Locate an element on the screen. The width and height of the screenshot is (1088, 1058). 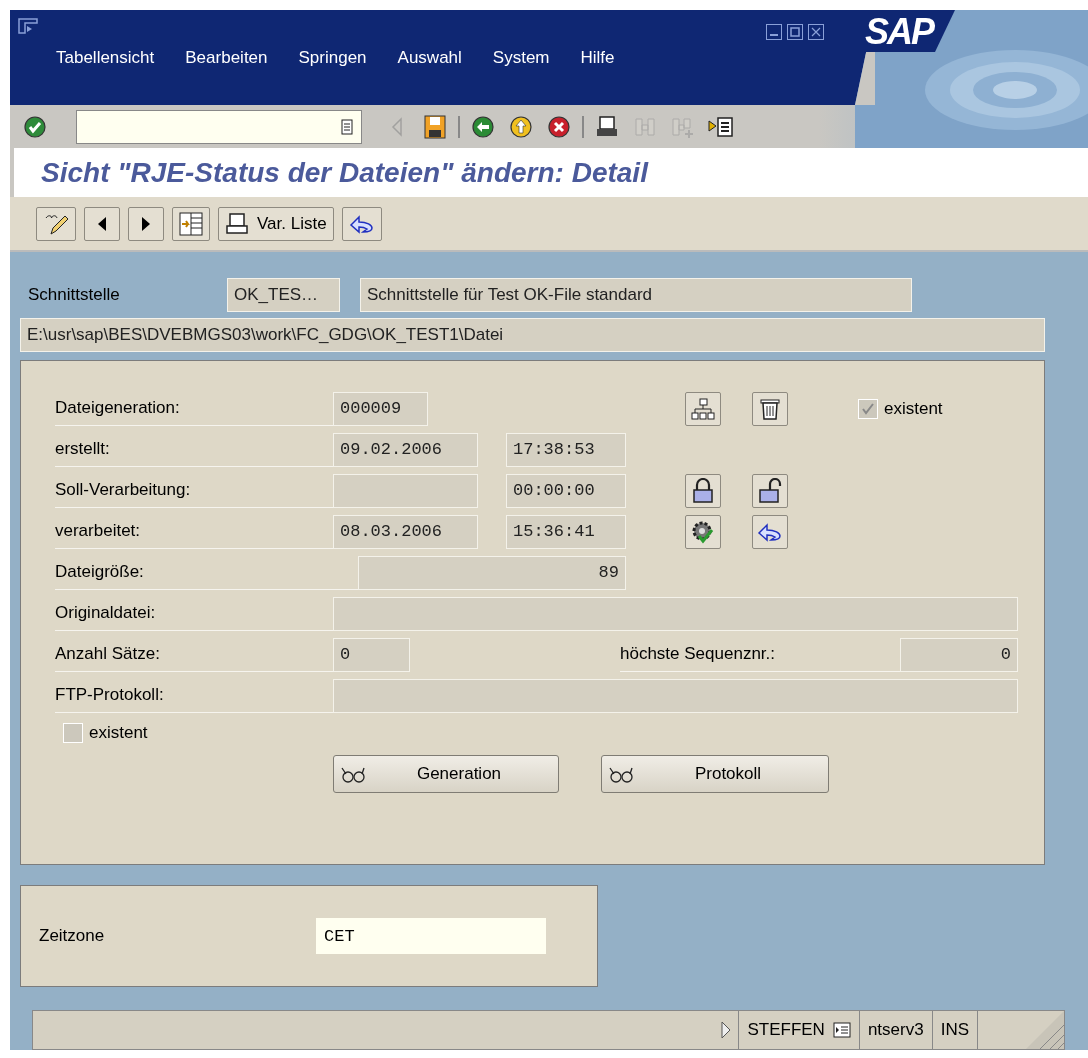
menu-item: Auswahl is located at coordinates (429, 58).